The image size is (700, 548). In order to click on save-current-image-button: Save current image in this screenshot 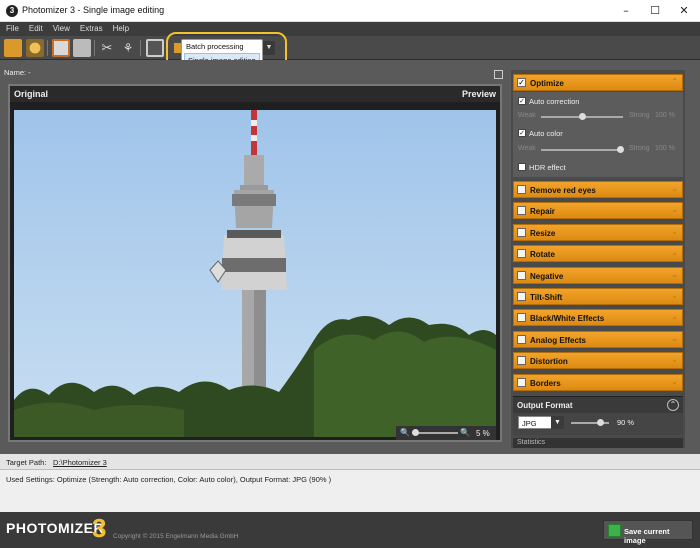, I will do `click(648, 532)`.